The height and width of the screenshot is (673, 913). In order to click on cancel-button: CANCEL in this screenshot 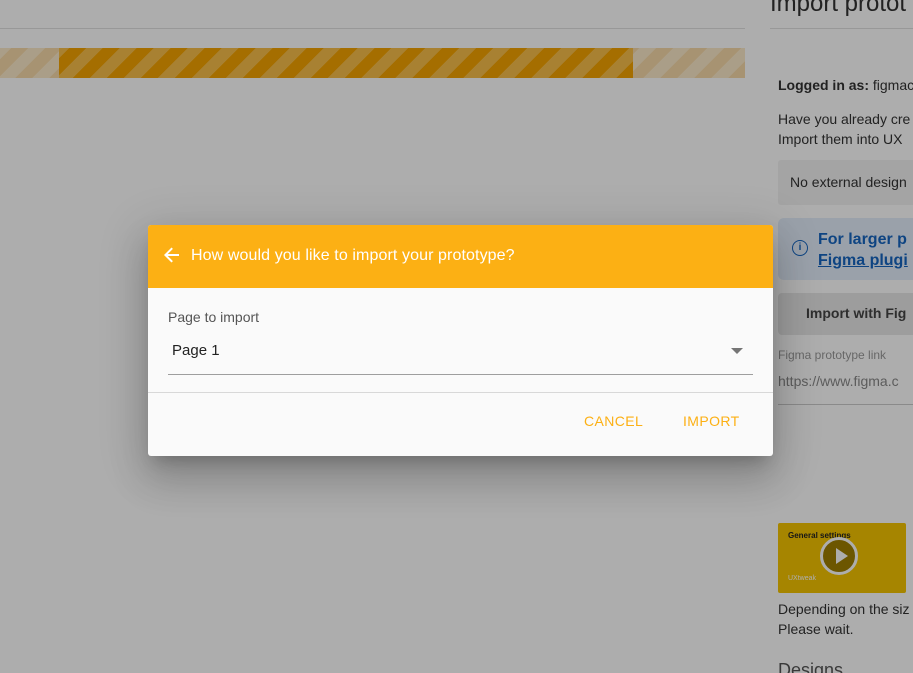, I will do `click(613, 421)`.